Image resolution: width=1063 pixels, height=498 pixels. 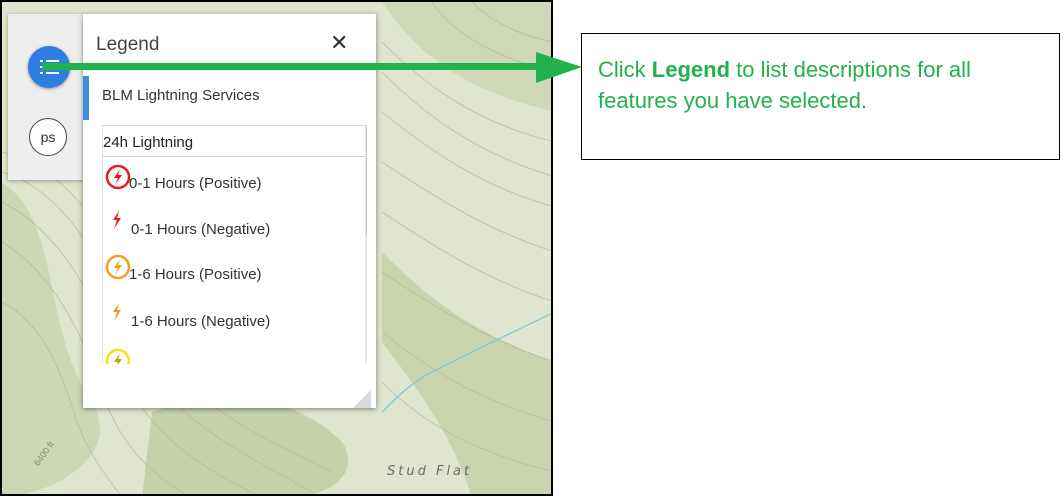 I want to click on map-toolbar: ps, so click(x=46, y=97).